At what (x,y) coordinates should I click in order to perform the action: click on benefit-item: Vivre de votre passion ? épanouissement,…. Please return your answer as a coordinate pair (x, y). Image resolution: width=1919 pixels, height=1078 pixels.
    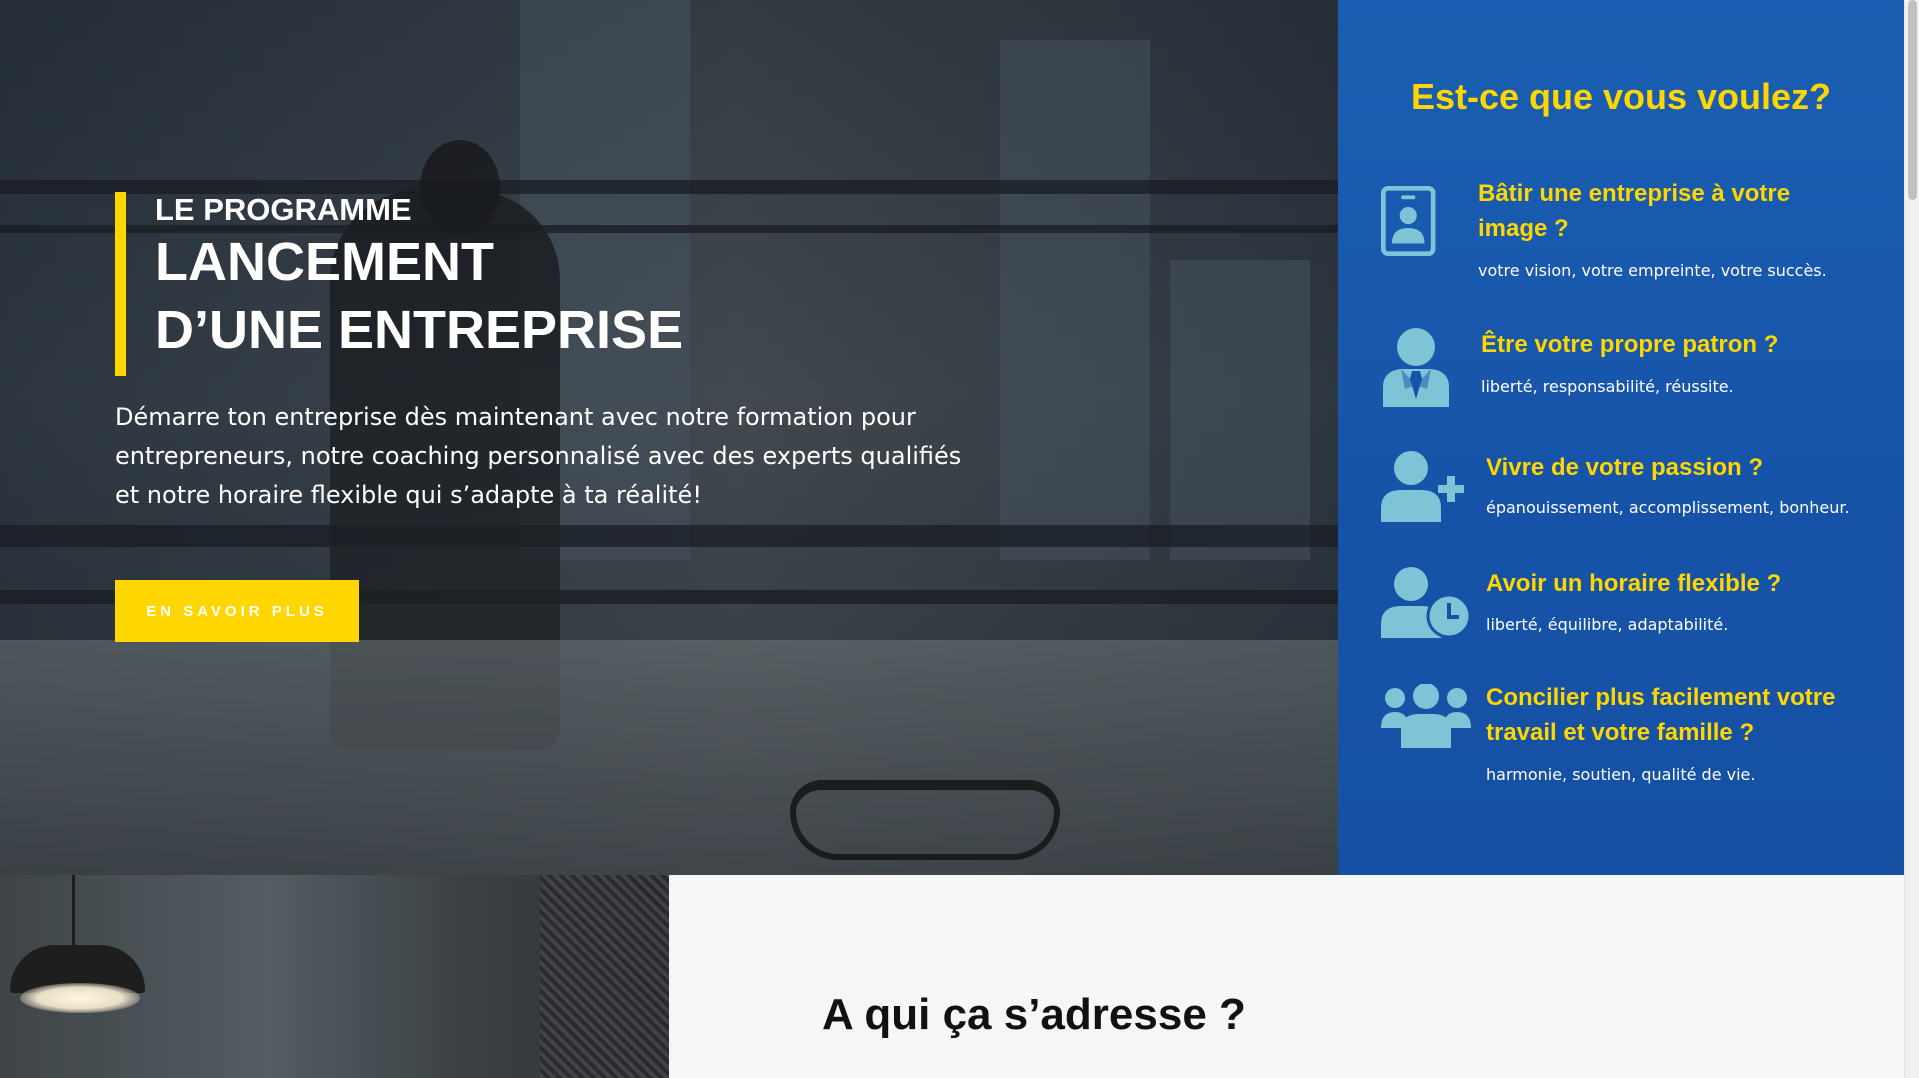
    Looking at the image, I should click on (1631, 490).